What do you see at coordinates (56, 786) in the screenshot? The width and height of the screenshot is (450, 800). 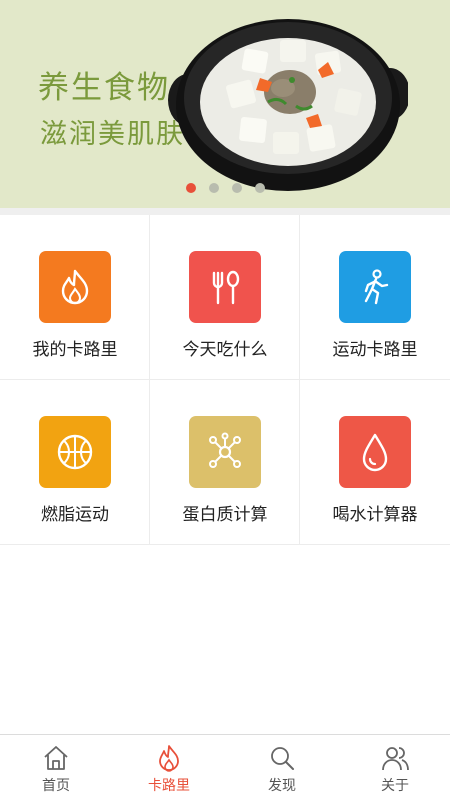 I see `tab-label: 首页` at bounding box center [56, 786].